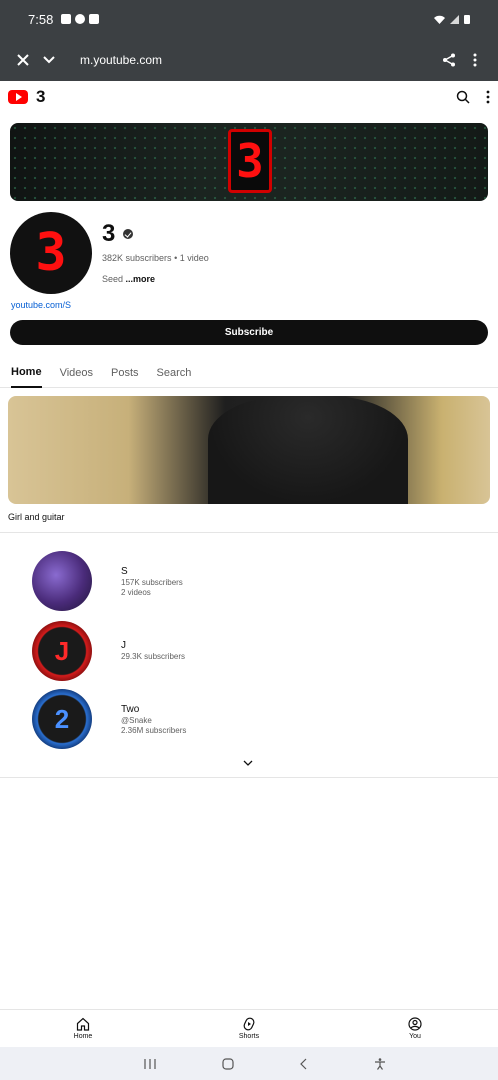  I want to click on subscriber-count: 382K subscribers, so click(137, 258).